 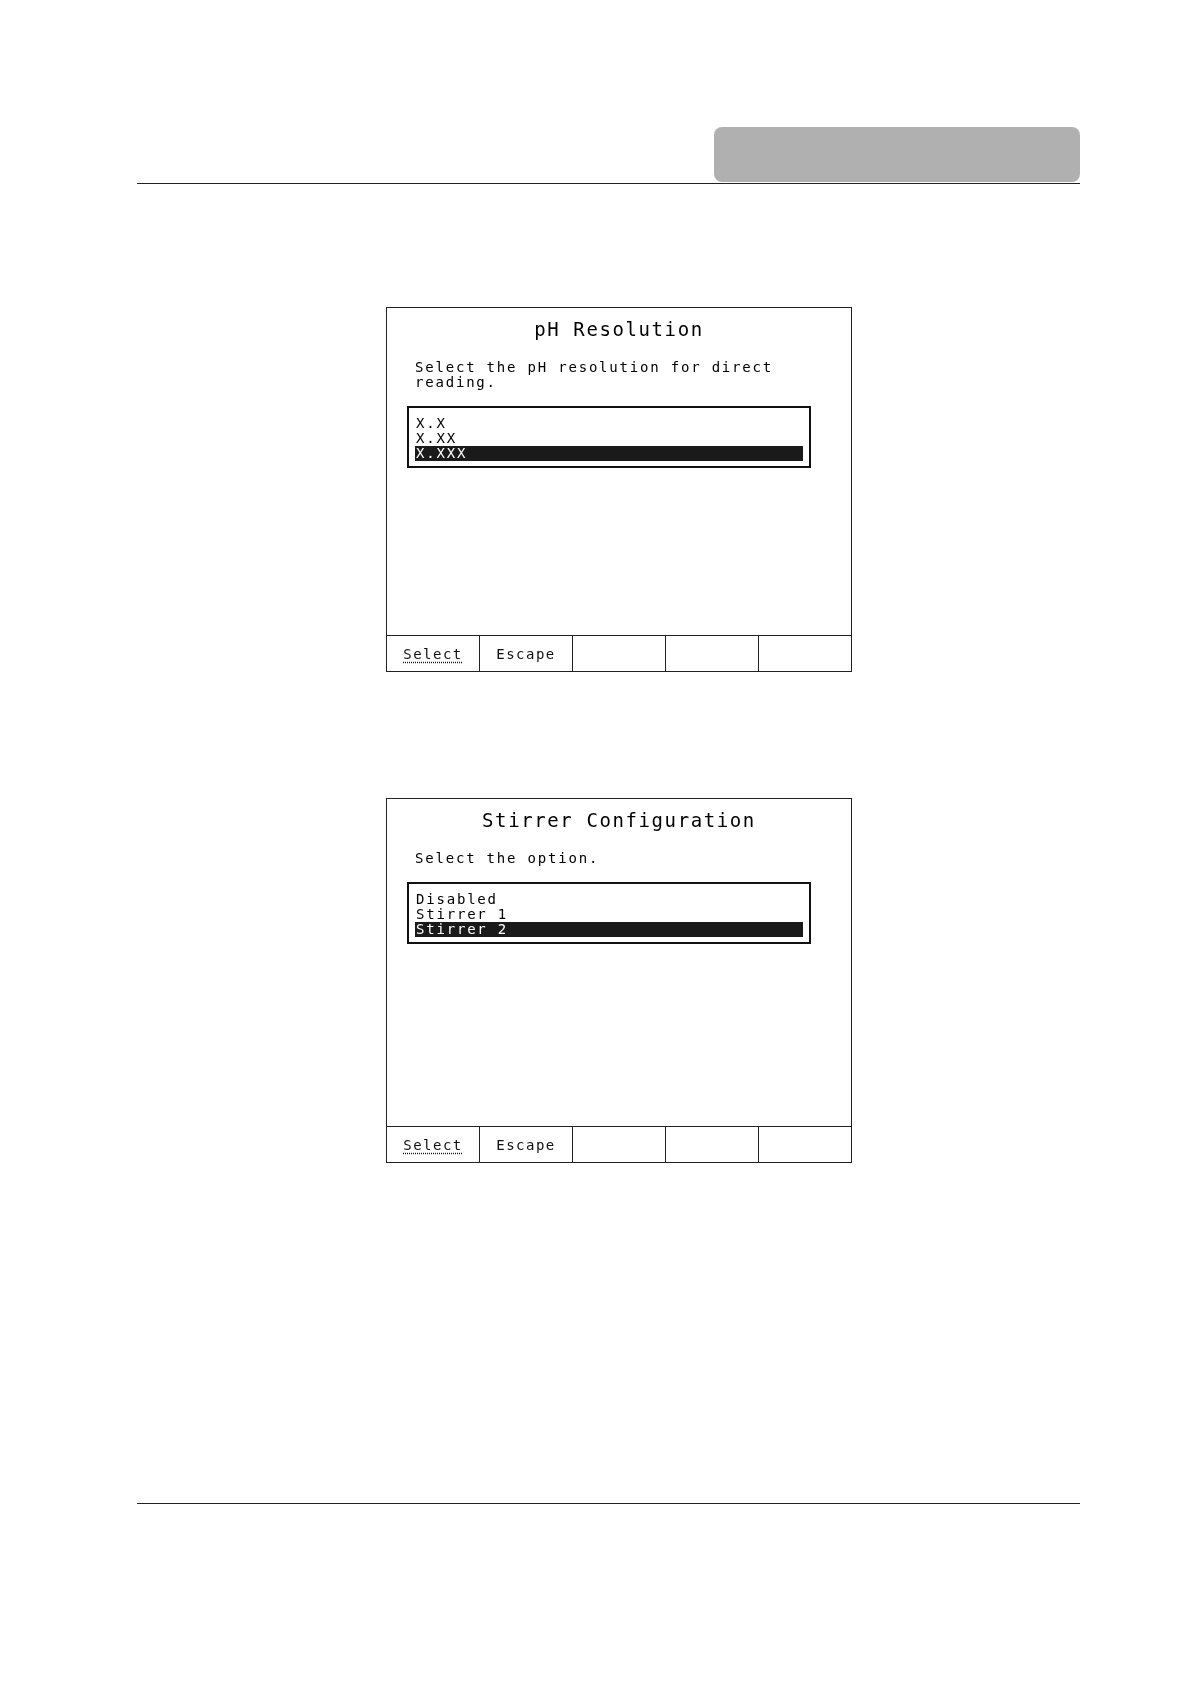 What do you see at coordinates (508, 858) in the screenshot?
I see `prompt-text: Select the option.` at bounding box center [508, 858].